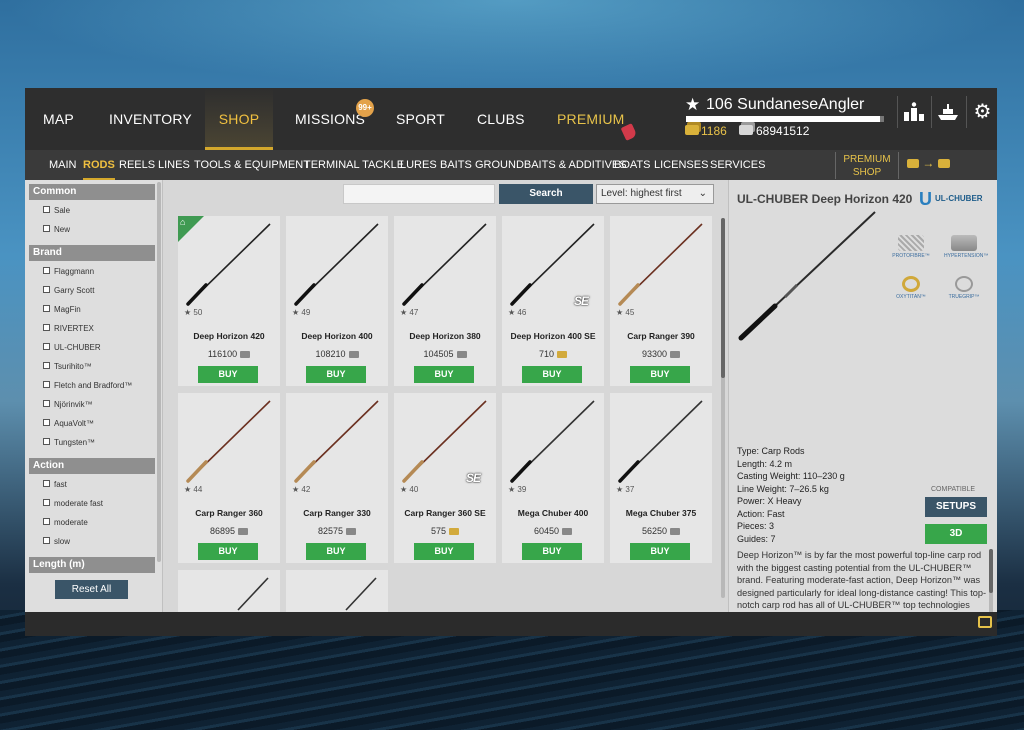  Describe the element at coordinates (58, 119) in the screenshot. I see `nav-map: MAP` at that location.